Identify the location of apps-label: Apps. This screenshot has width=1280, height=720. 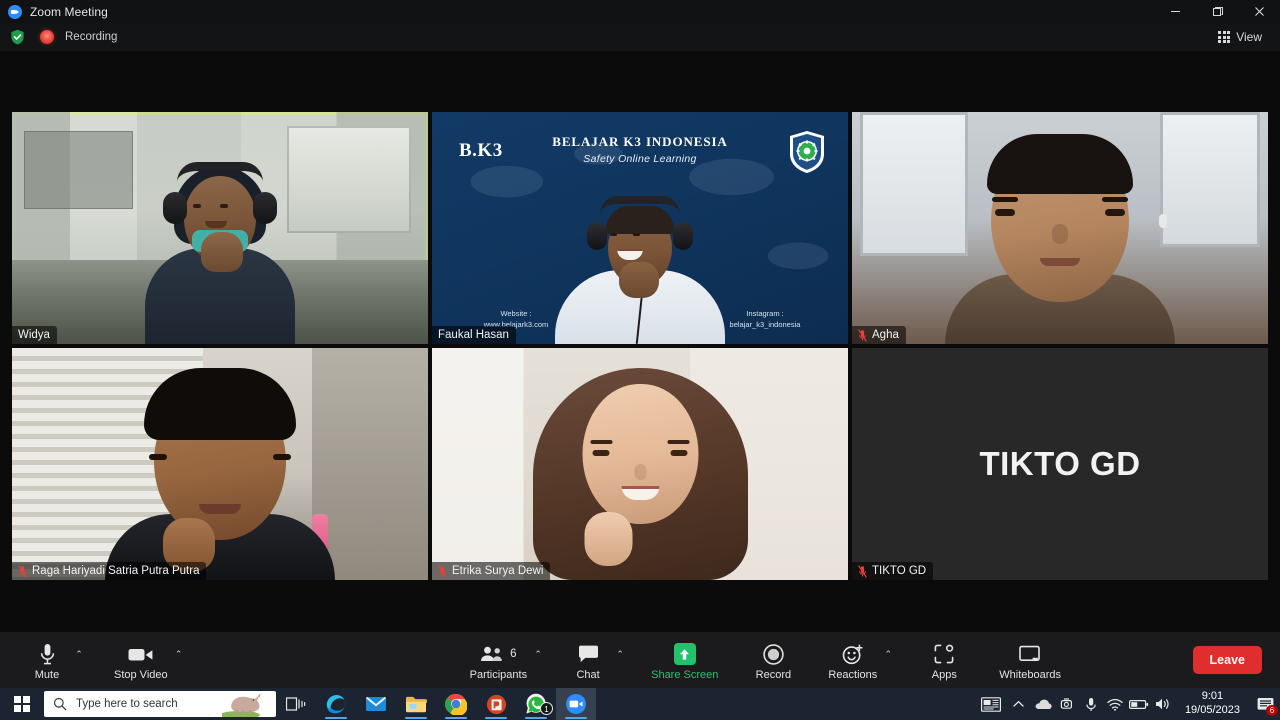
(944, 675).